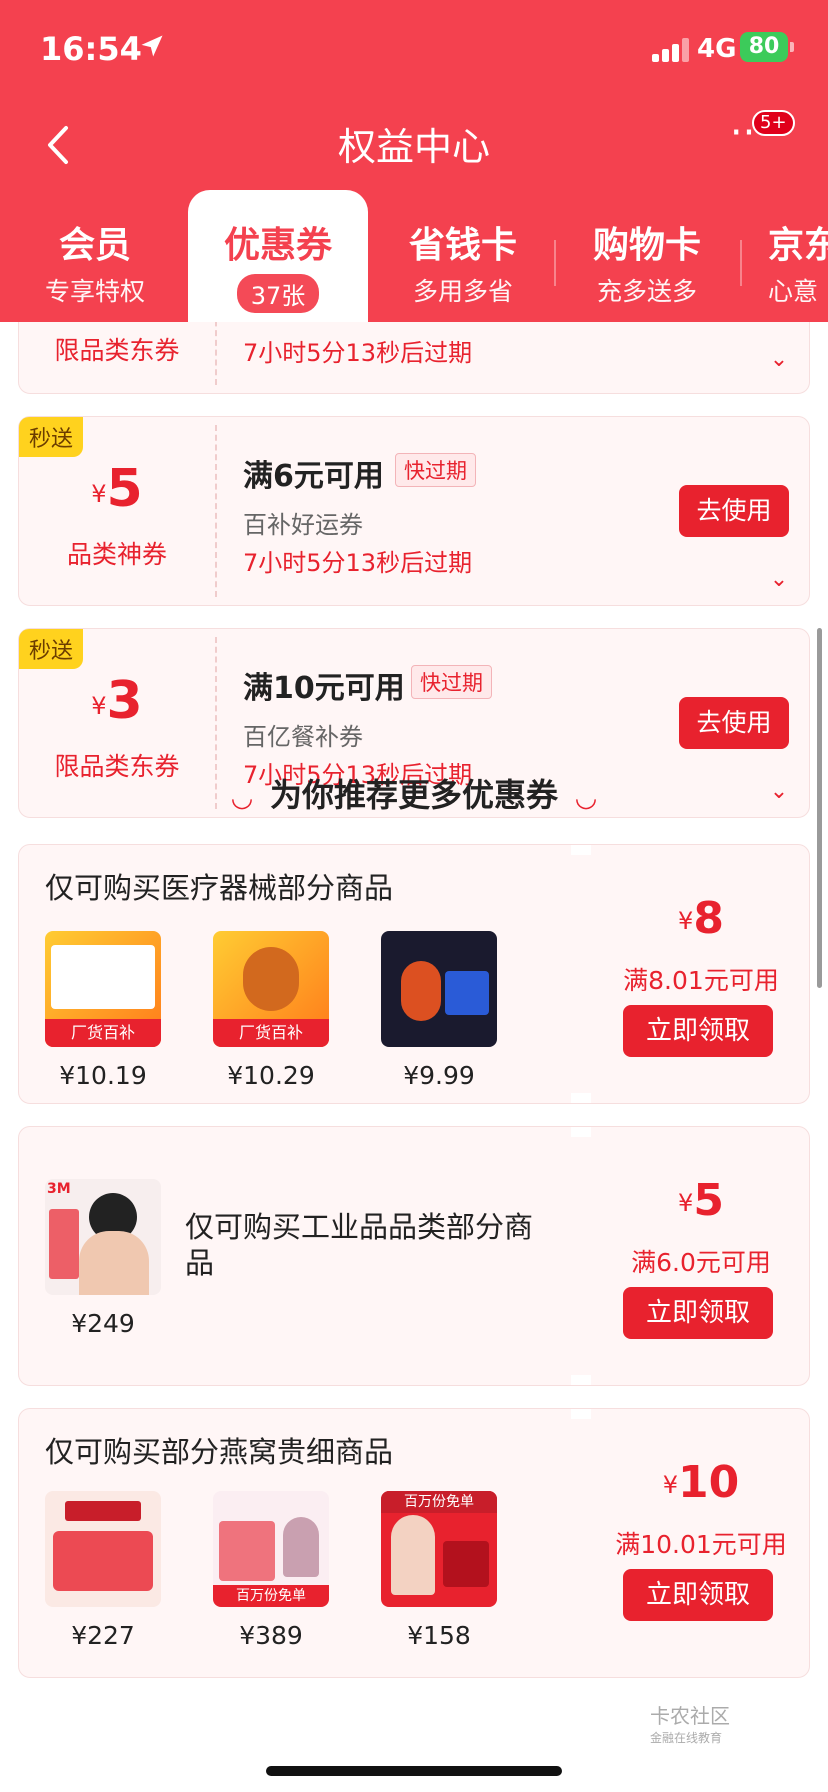  Describe the element at coordinates (708, 918) in the screenshot. I see `amount-value: 8` at that location.